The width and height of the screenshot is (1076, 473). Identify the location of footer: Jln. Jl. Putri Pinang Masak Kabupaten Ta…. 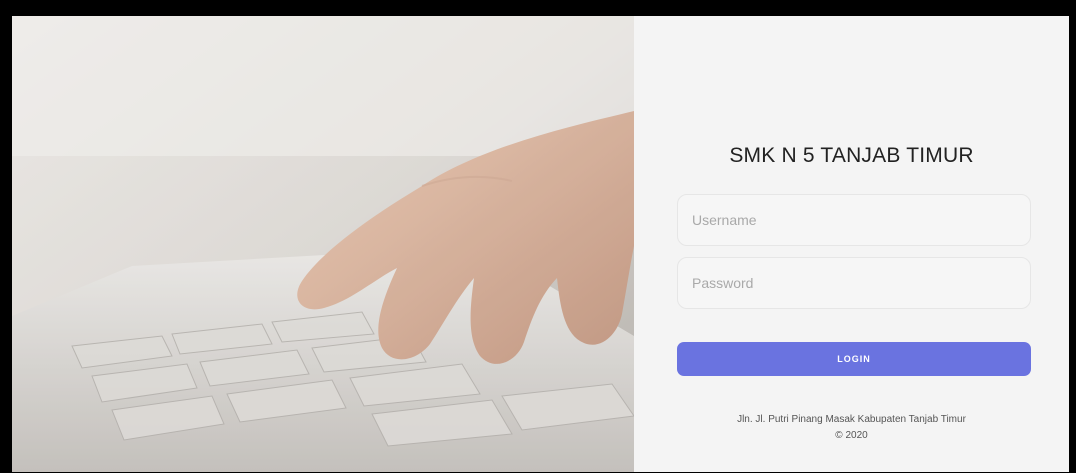
(851, 428).